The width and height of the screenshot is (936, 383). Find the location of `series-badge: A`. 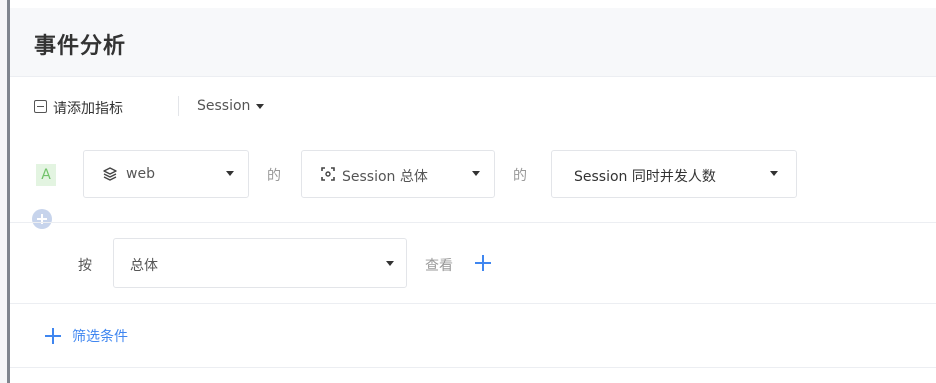

series-badge: A is located at coordinates (46, 175).